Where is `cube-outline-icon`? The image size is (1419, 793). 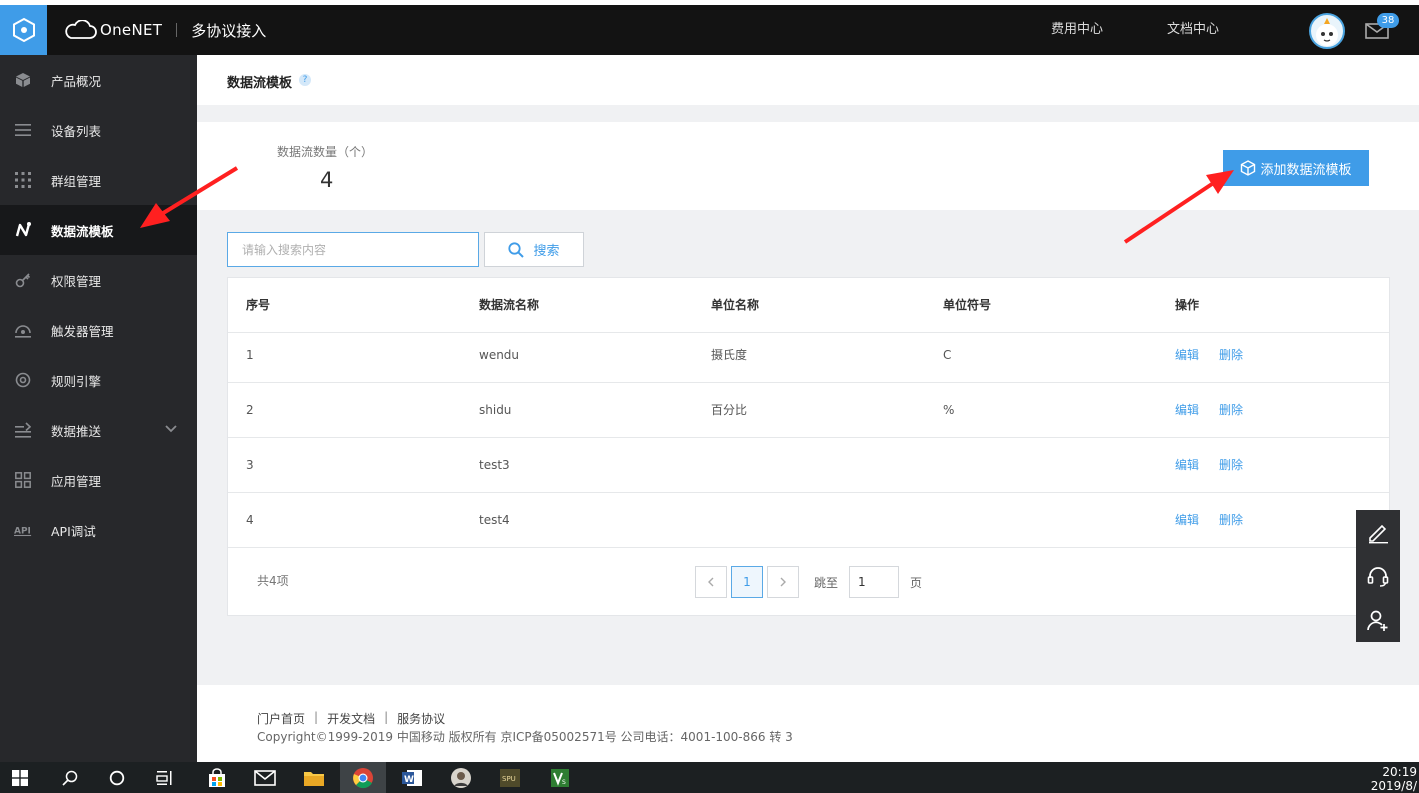 cube-outline-icon is located at coordinates (1248, 168).